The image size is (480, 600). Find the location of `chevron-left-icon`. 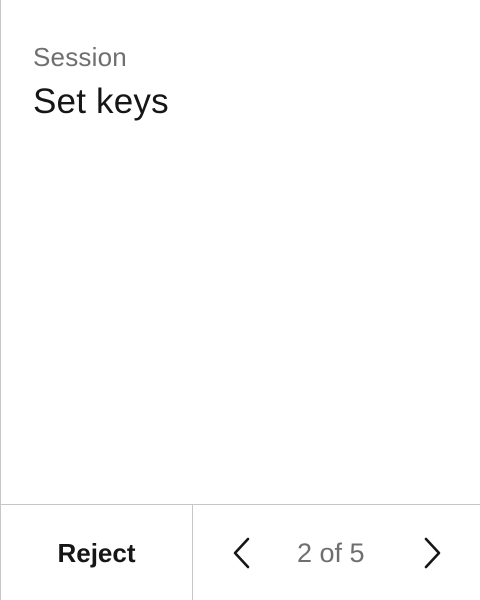

chevron-left-icon is located at coordinates (243, 553).